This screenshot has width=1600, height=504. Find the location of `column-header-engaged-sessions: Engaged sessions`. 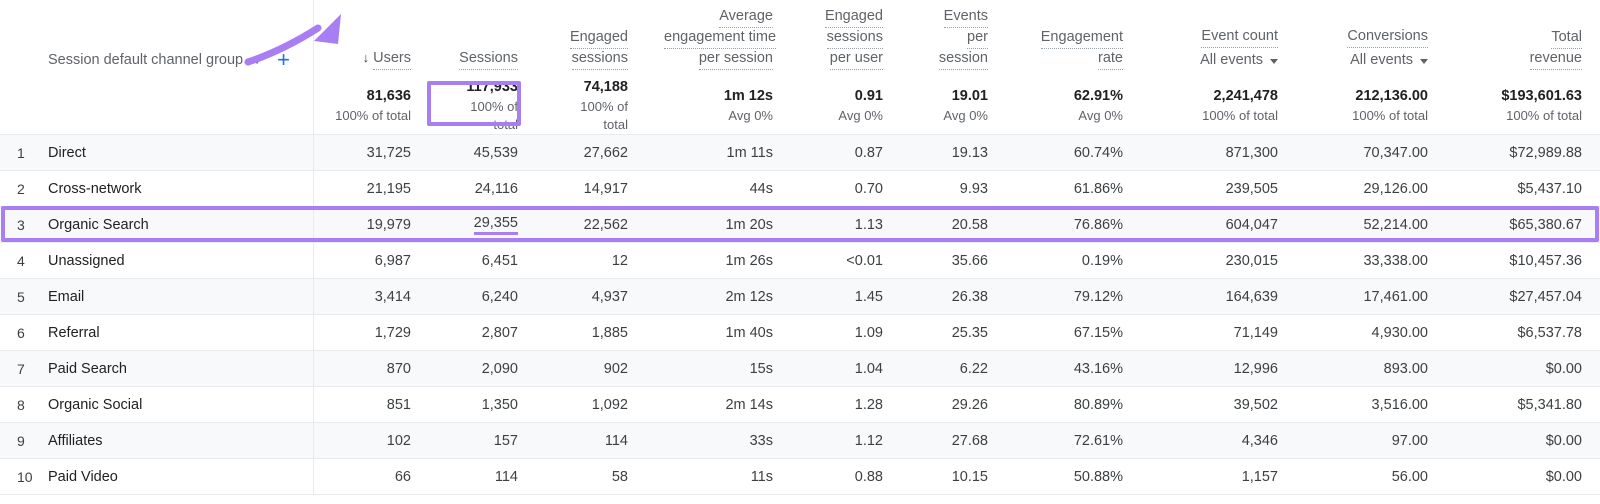

column-header-engaged-sessions: Engaged sessions is located at coordinates (591, 39).